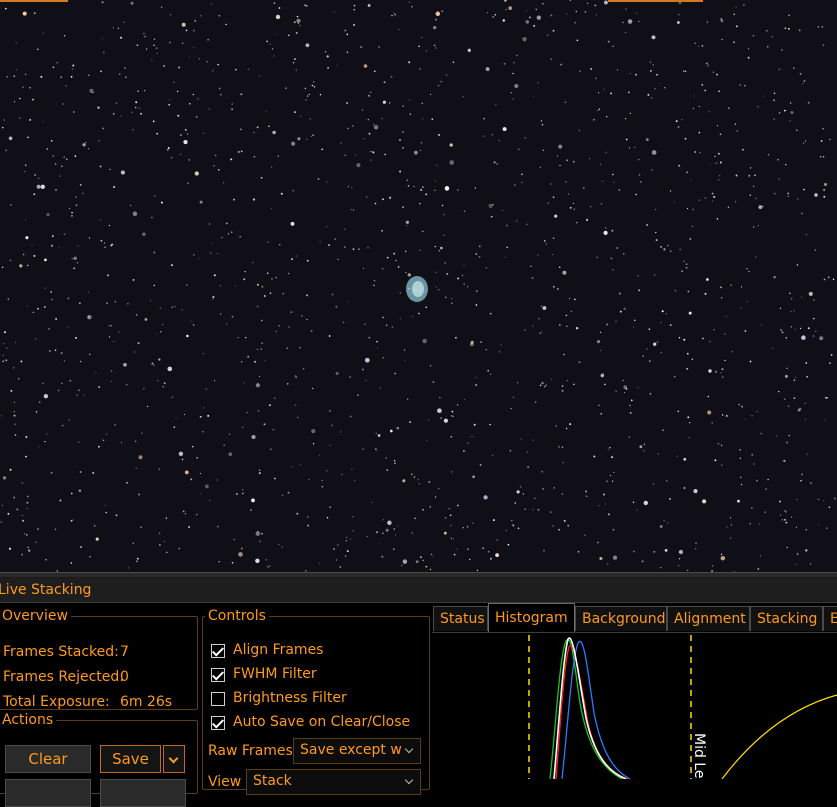 This screenshot has width=837, height=807. I want to click on tab-status: Status, so click(460, 618).